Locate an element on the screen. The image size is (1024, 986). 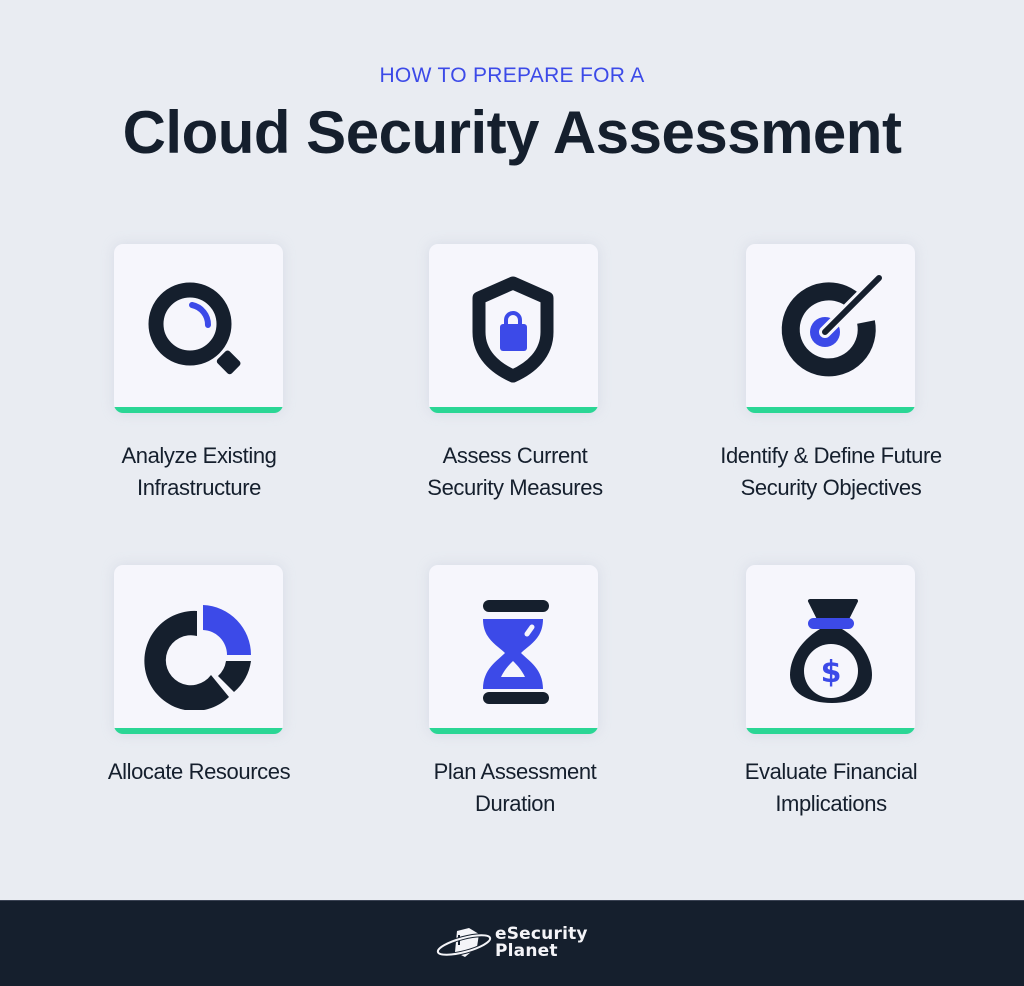
brand-logo: eSecurity Planet is located at coordinates (511, 943).